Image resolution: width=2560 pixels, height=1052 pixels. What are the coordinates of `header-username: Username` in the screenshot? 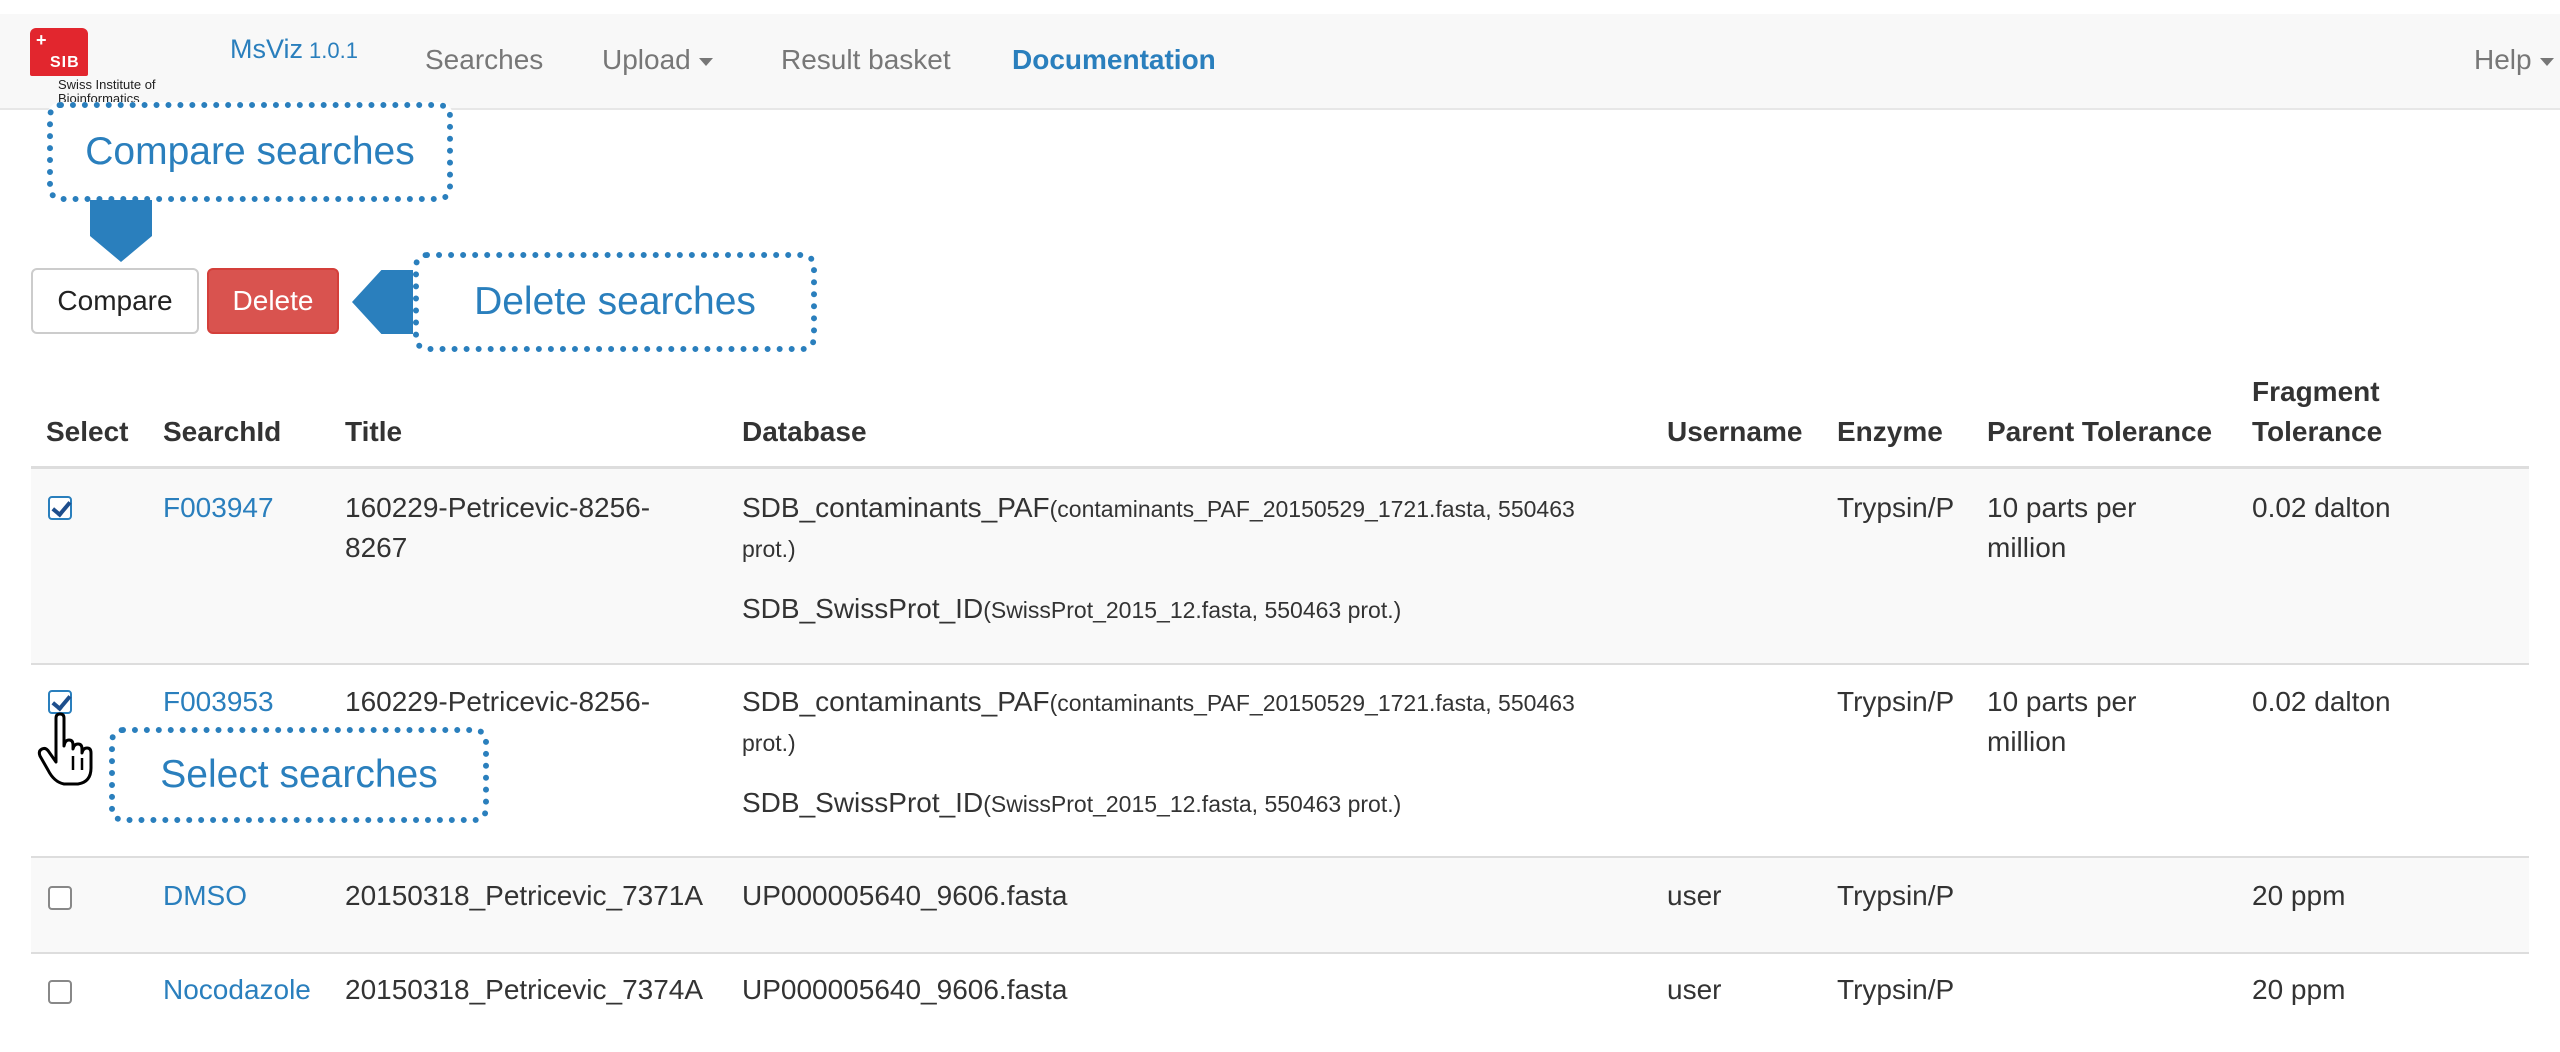 It's located at (1734, 432).